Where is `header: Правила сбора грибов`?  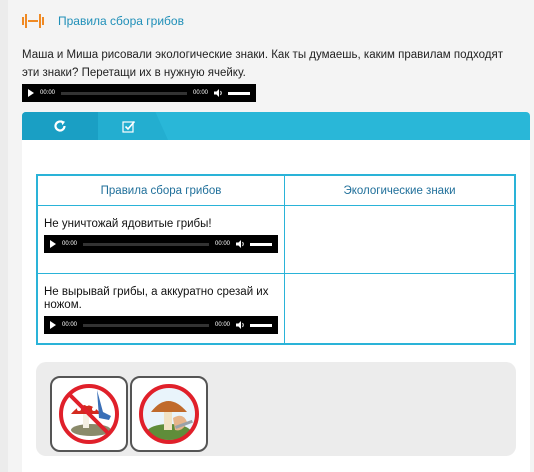 header: Правила сбора грибов is located at coordinates (103, 21).